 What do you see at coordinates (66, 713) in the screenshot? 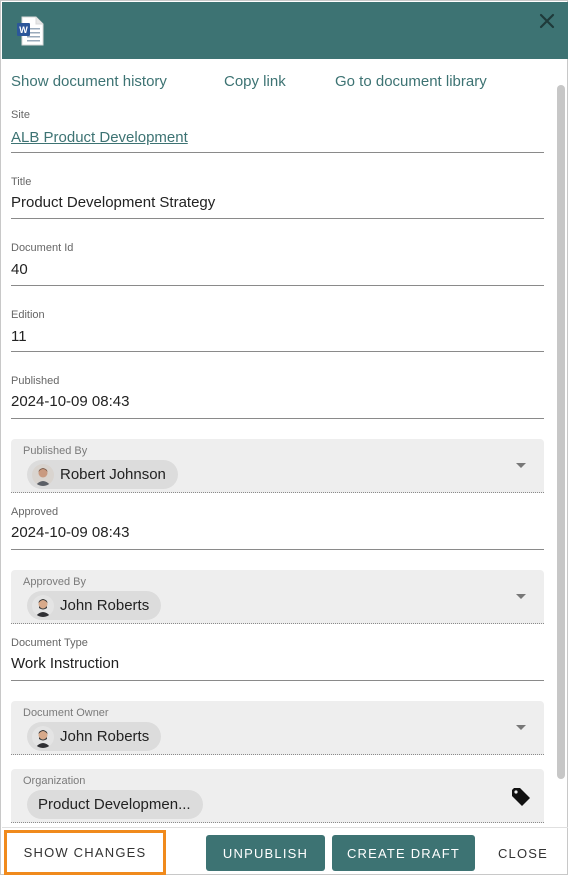
I see `document-owner-label: Document Owner` at bounding box center [66, 713].